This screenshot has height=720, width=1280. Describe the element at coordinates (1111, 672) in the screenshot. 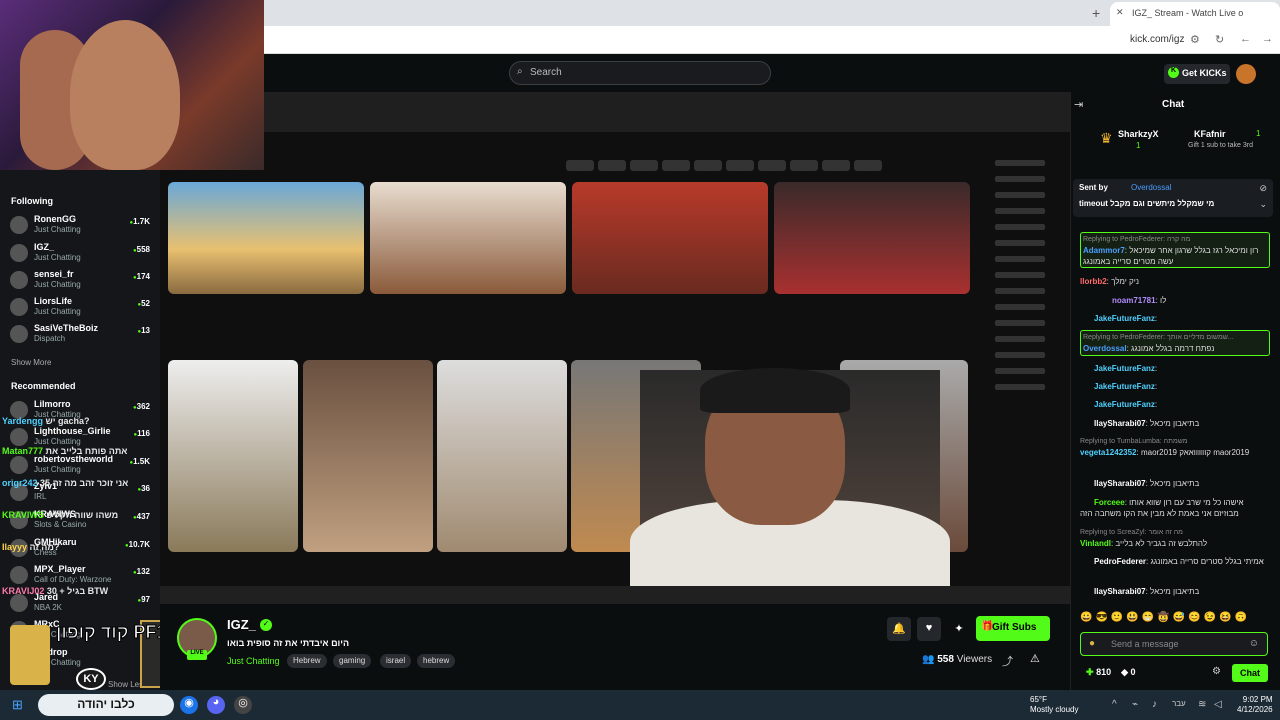

I see `channel-points: ✚ 810 ◆ 0` at that location.